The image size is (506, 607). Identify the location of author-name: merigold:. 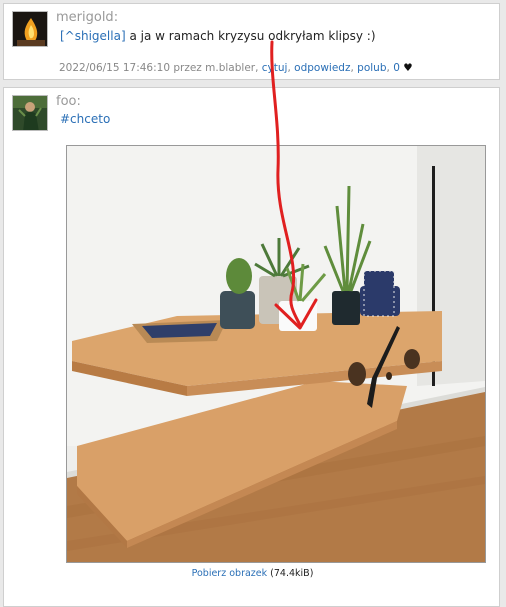
(87, 17).